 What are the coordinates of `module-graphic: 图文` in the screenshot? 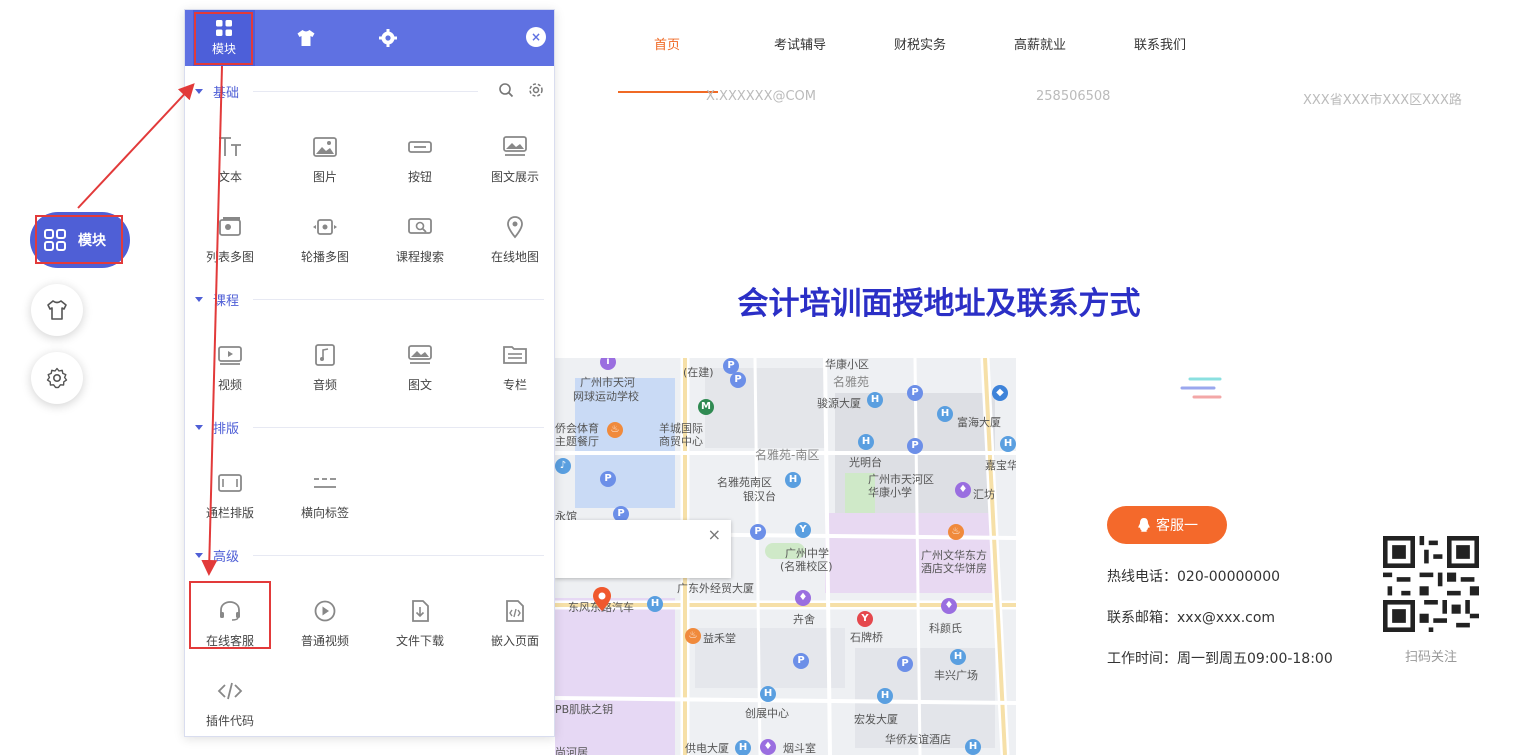 It's located at (420, 368).